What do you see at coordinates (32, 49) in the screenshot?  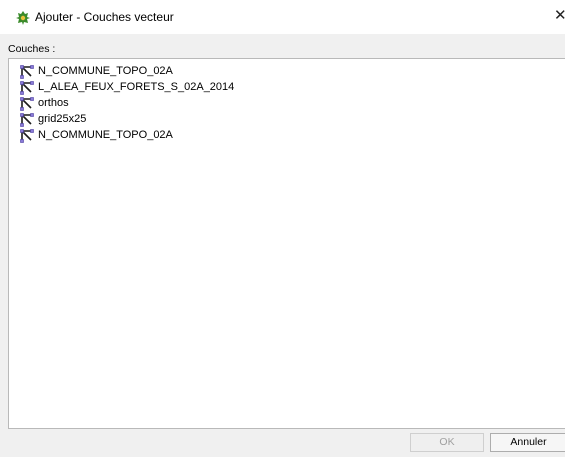 I see `layers-label: Couches :` at bounding box center [32, 49].